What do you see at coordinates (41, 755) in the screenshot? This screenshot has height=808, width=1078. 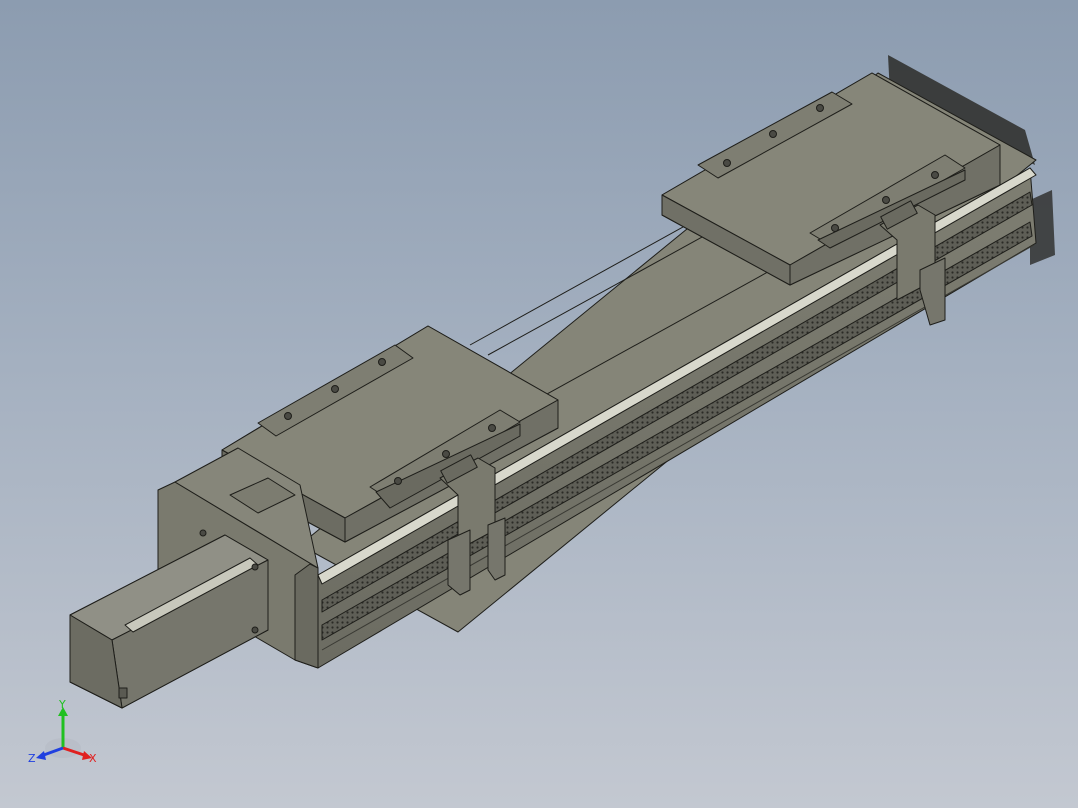 I see `z-axis-head` at bounding box center [41, 755].